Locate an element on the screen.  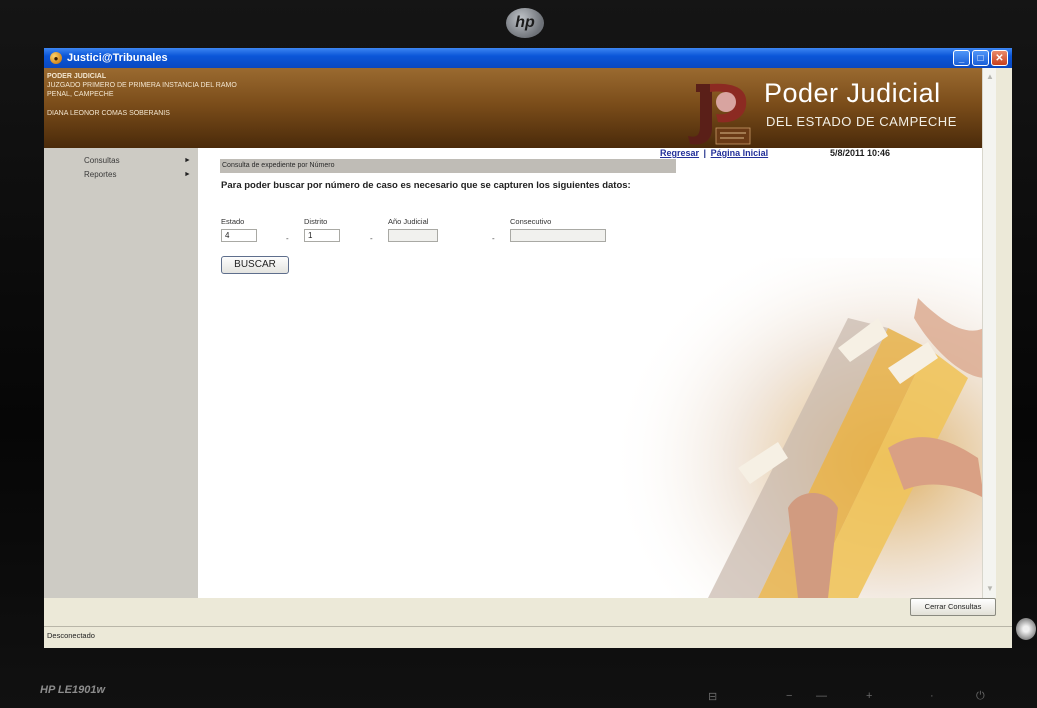
brand-subtitle: DEL ESTADO DE CAMPECHE is located at coordinates (861, 121).